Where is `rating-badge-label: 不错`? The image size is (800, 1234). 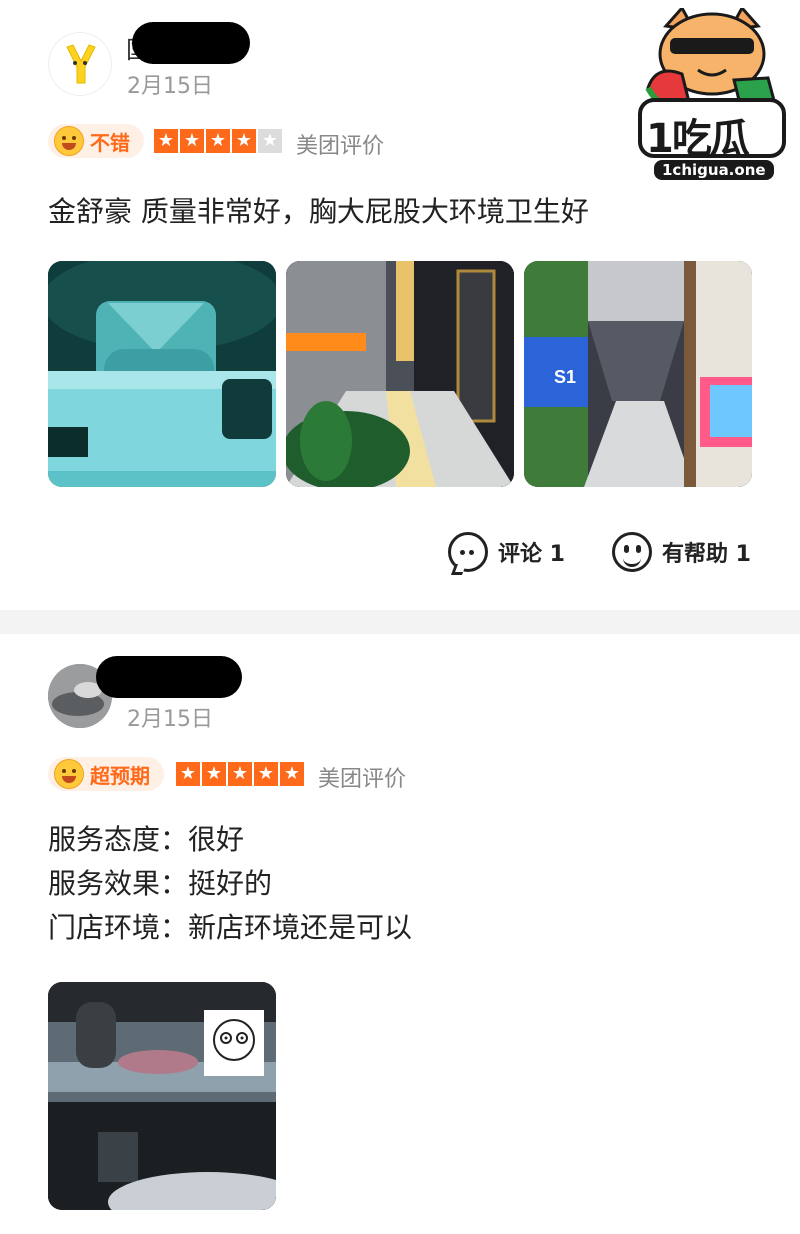 rating-badge-label: 不错 is located at coordinates (110, 142).